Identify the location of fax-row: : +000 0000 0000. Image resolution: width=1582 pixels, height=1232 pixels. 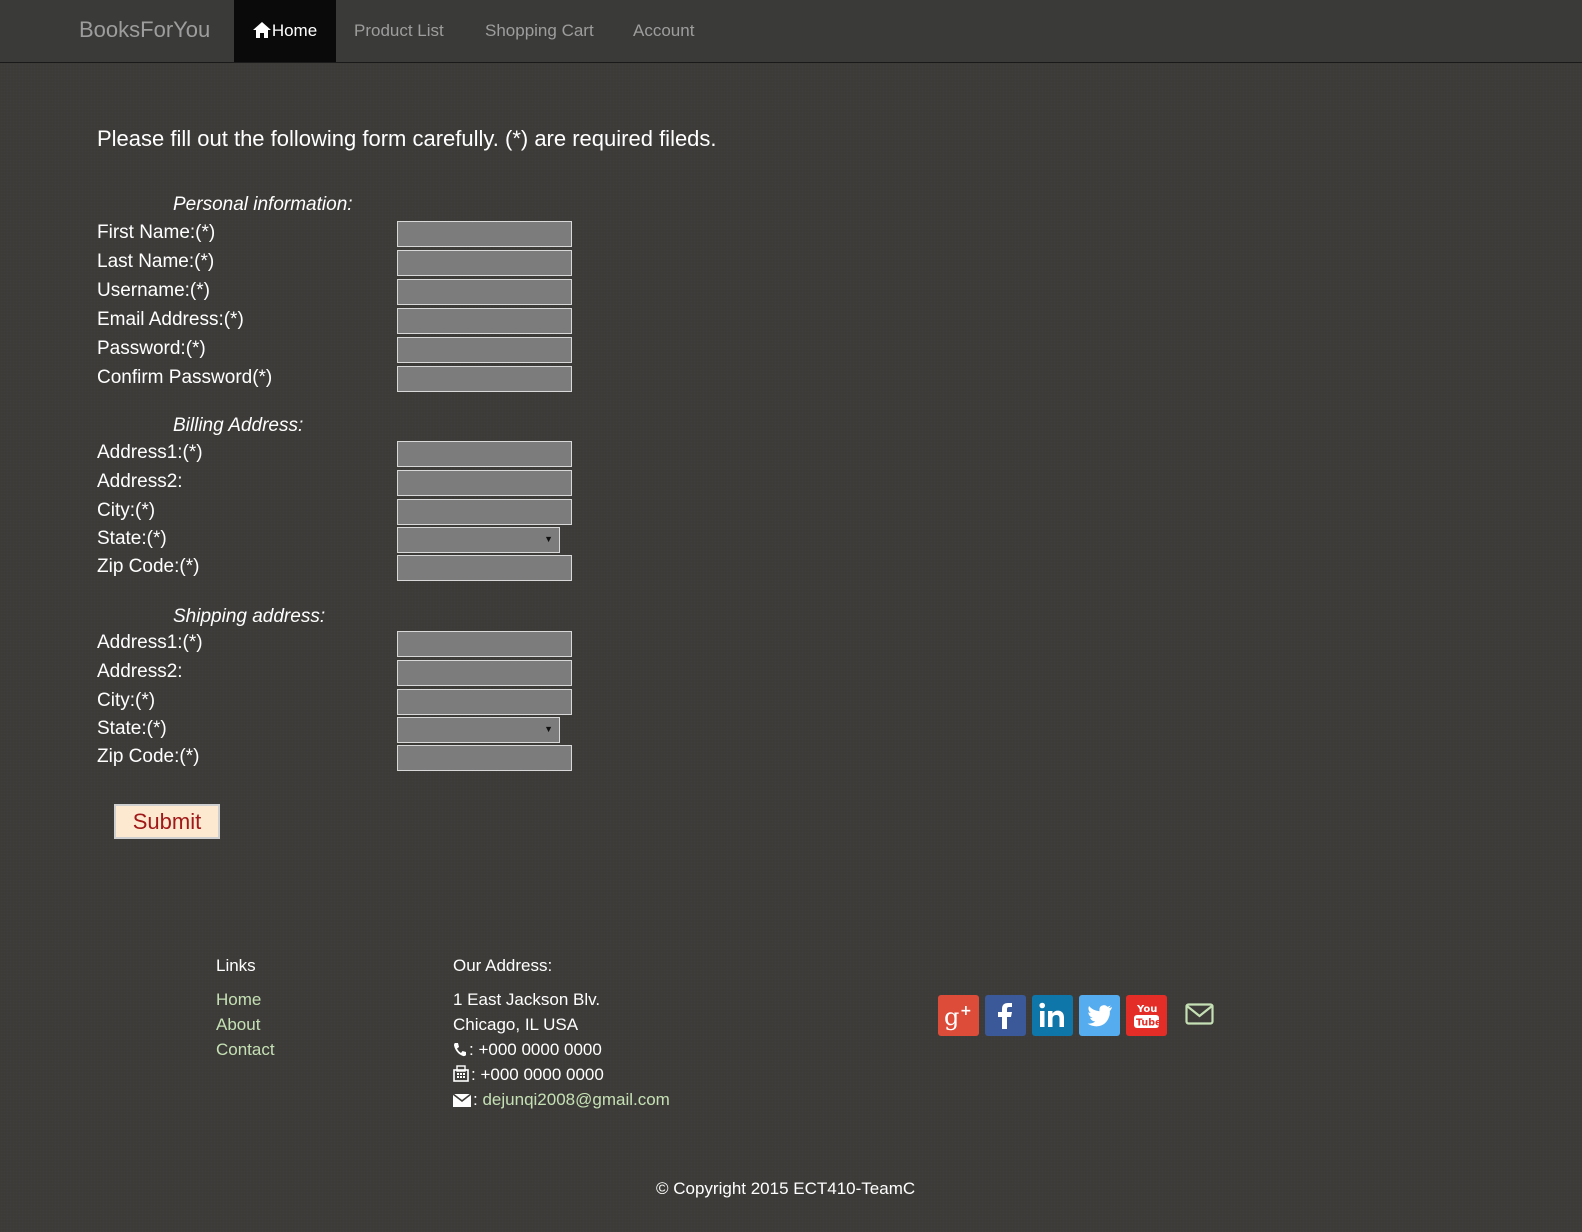
(528, 1075).